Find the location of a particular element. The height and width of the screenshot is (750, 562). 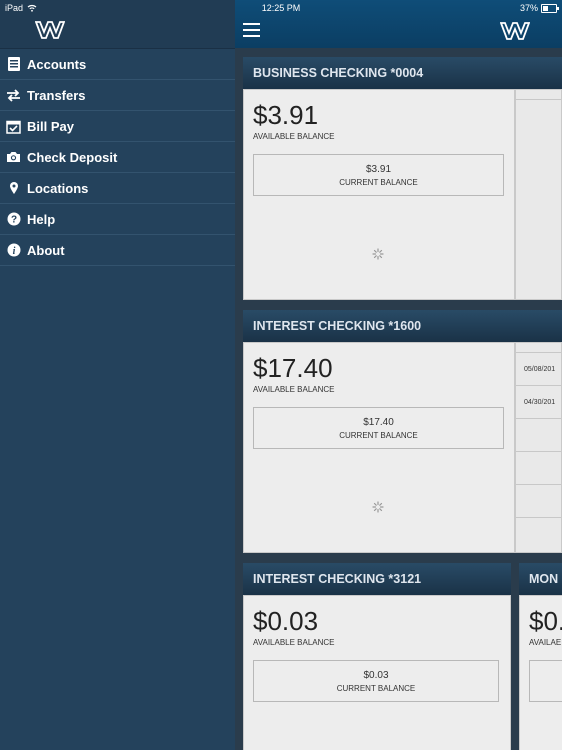

current-balance-box: $0.03 CURRENT BALANCE is located at coordinates (376, 681).